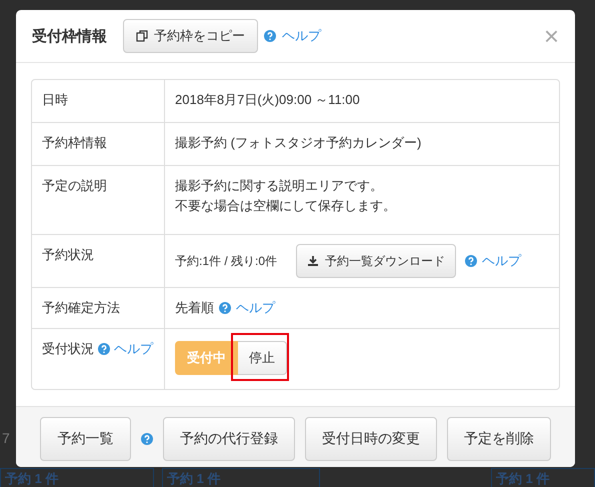 The image size is (595, 487). What do you see at coordinates (551, 36) in the screenshot?
I see `close-button: ×` at bounding box center [551, 36].